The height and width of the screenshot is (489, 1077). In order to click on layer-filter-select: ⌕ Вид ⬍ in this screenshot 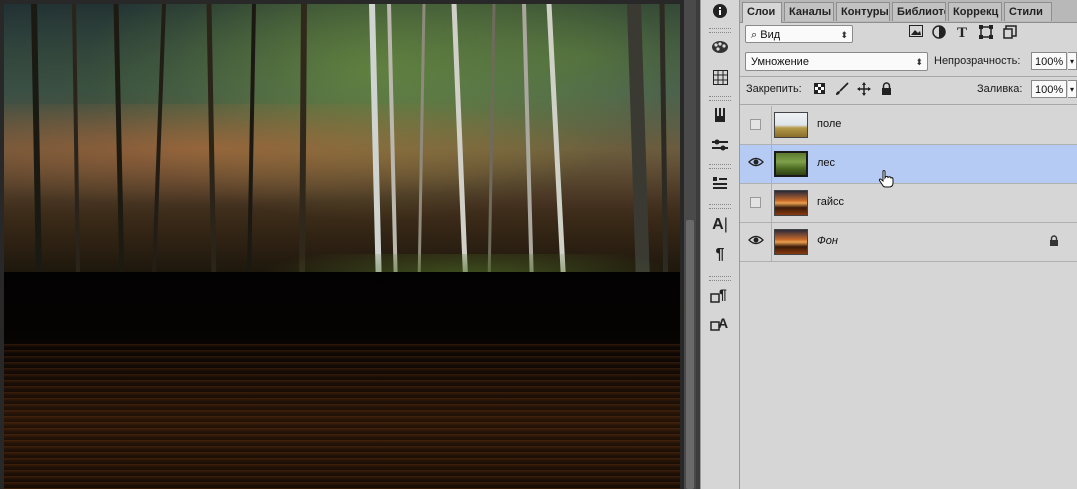, I will do `click(799, 34)`.